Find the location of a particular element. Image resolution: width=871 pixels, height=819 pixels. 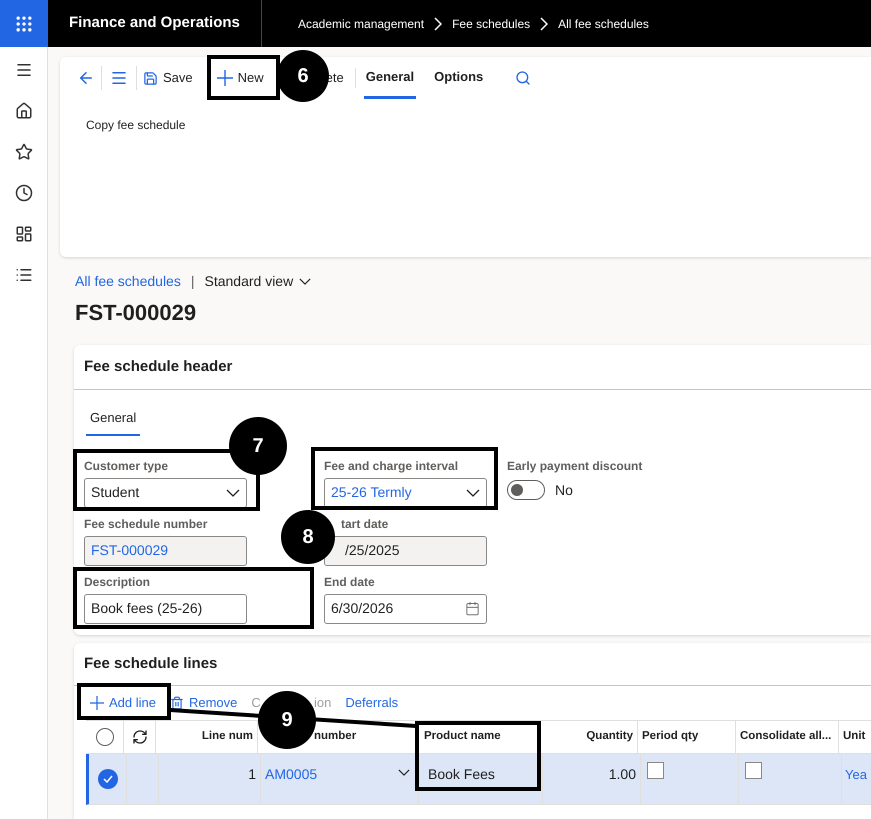

input-field: /25/2025 is located at coordinates (405, 551).